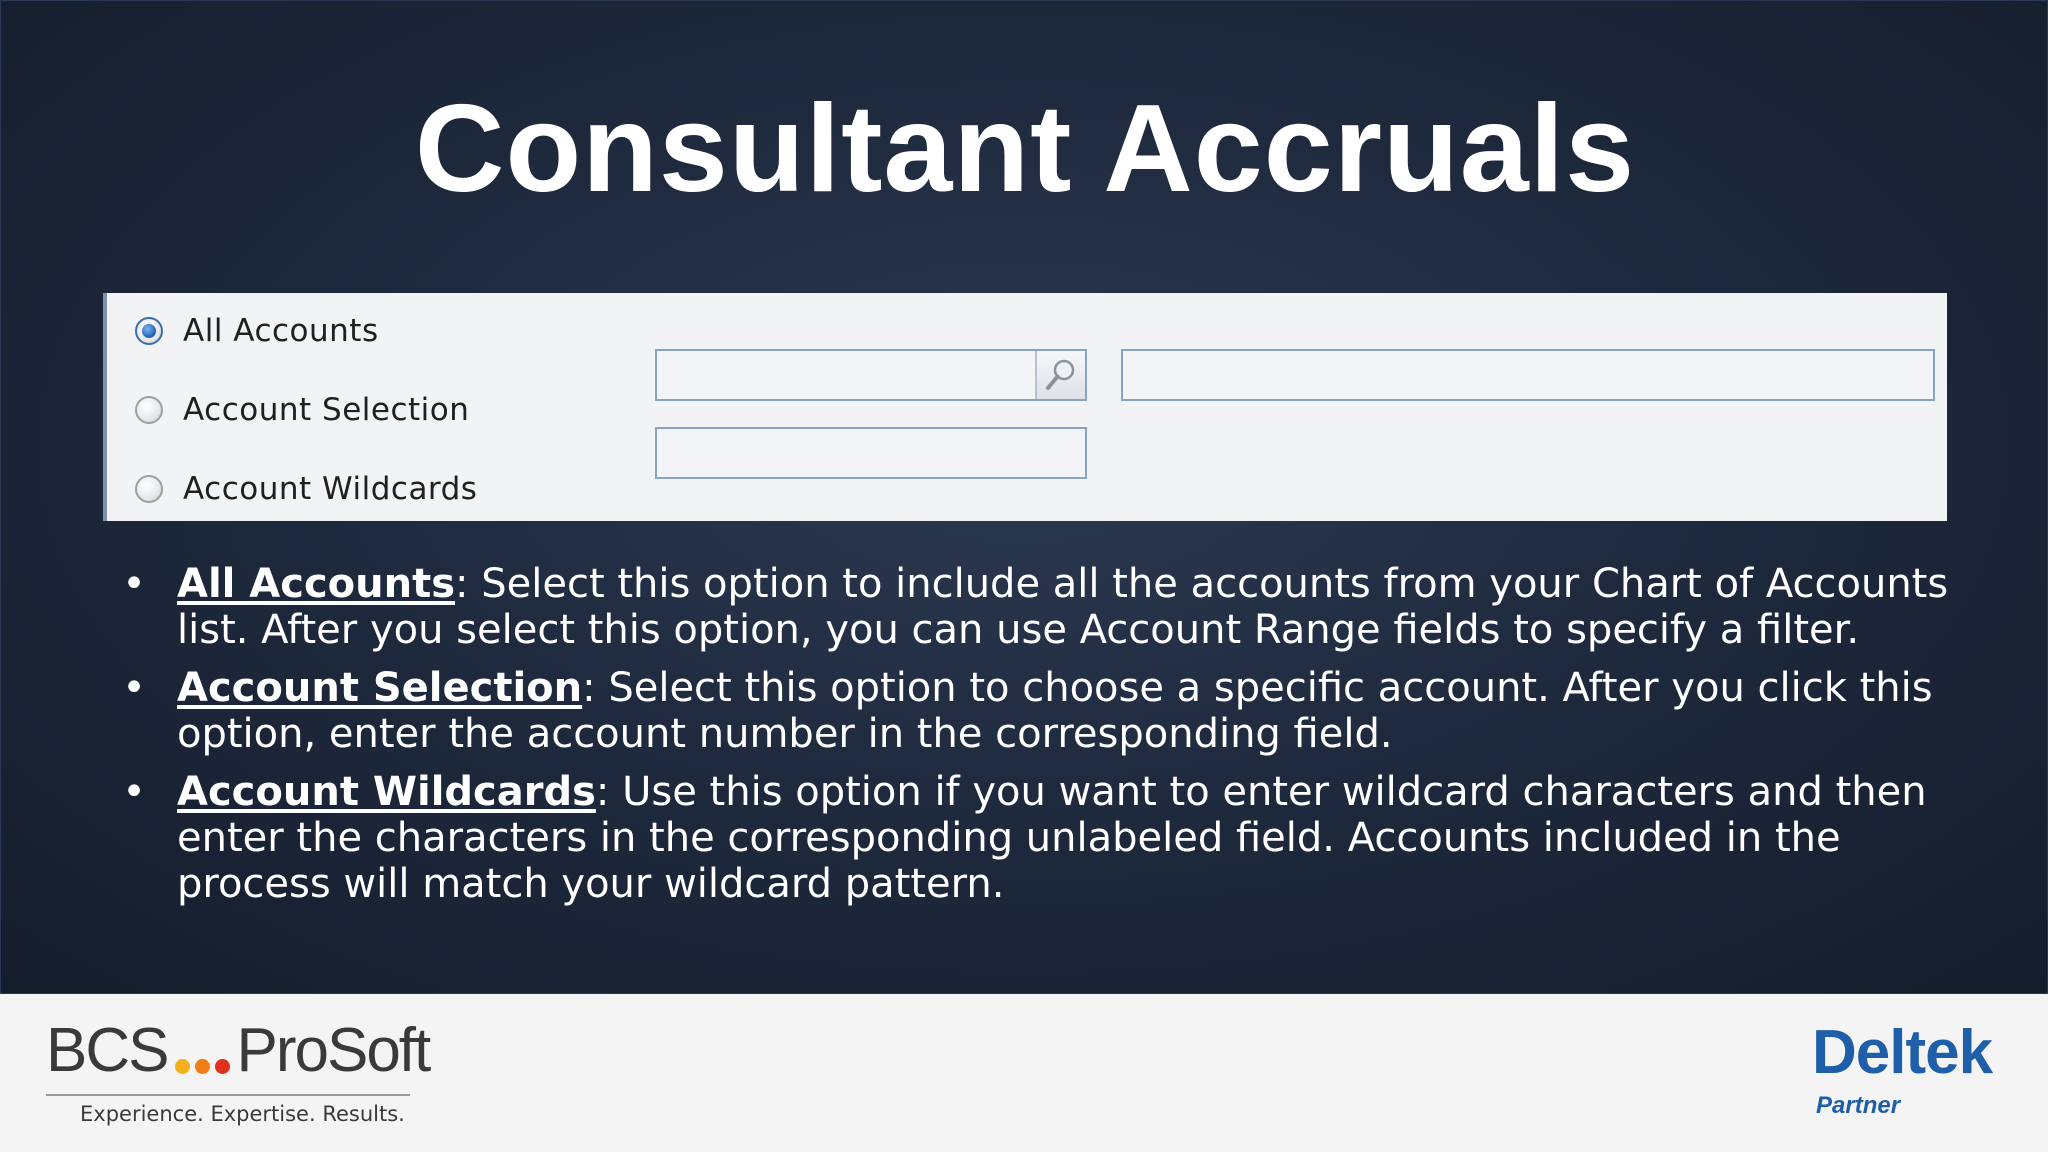 The width and height of the screenshot is (2048, 1152). Describe the element at coordinates (871, 375) in the screenshot. I see `account-selection-input` at that location.